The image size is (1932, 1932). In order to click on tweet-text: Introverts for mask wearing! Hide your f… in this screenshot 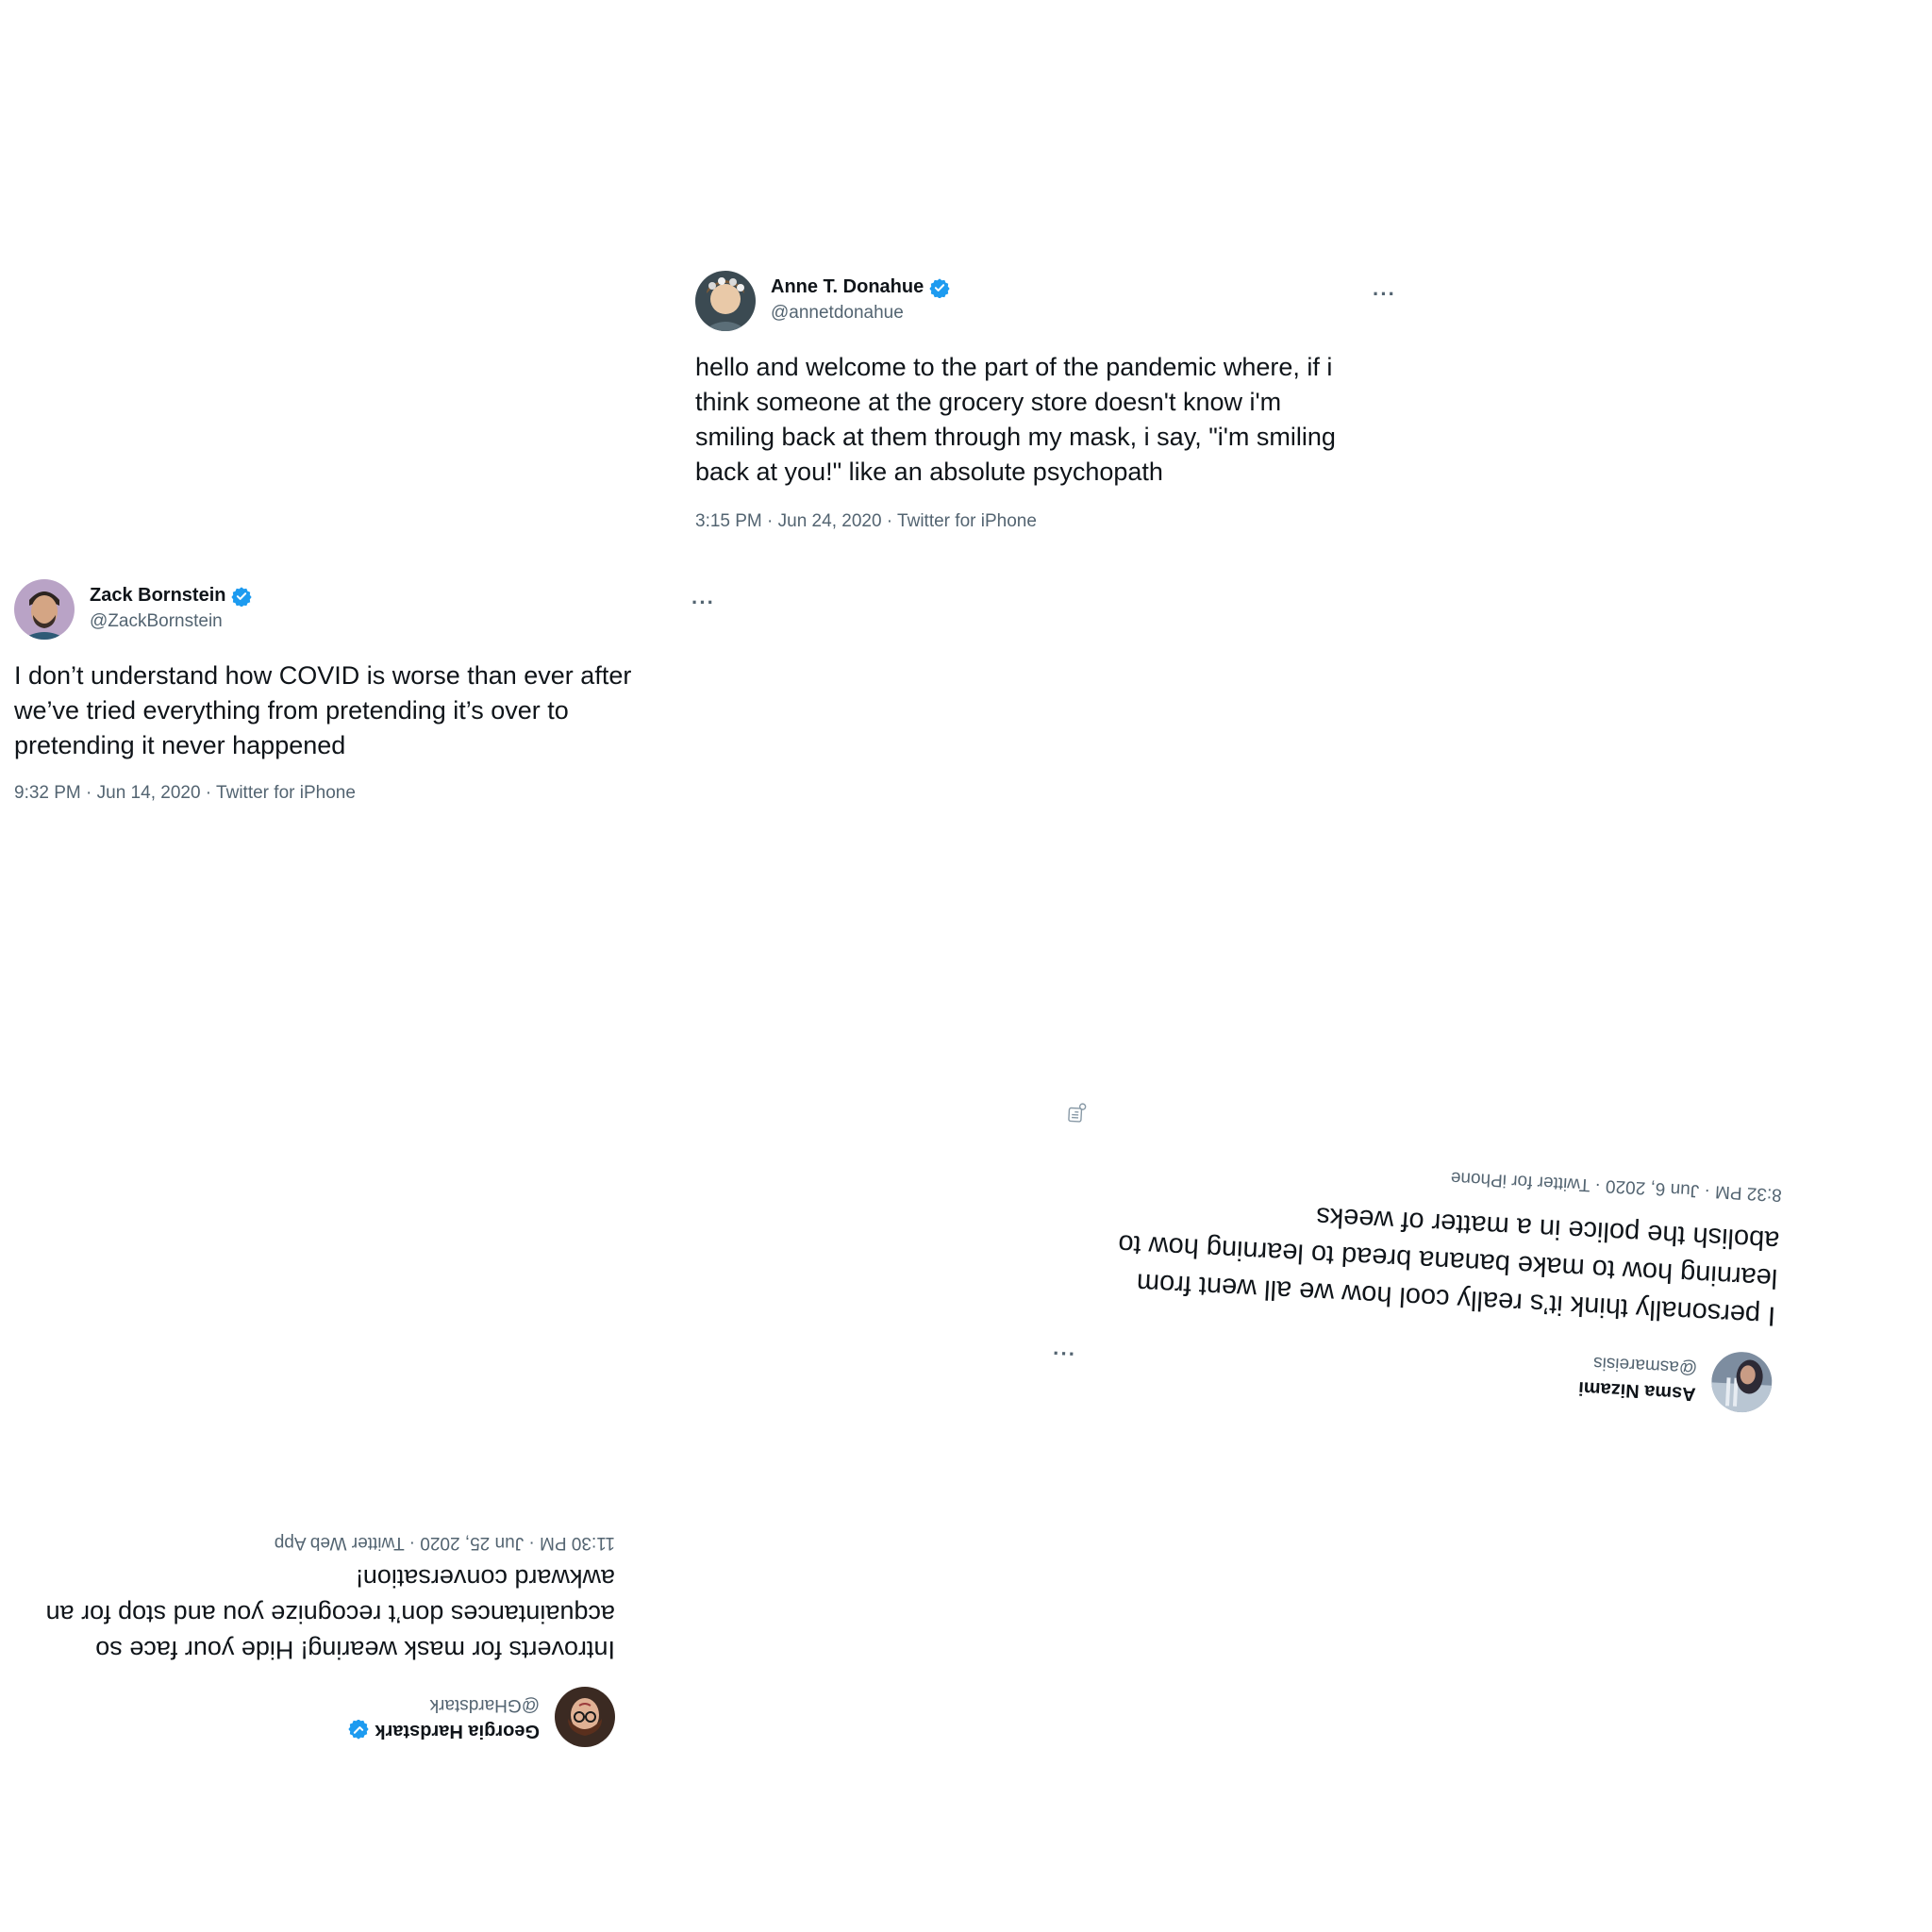, I will do `click(307, 1614)`.